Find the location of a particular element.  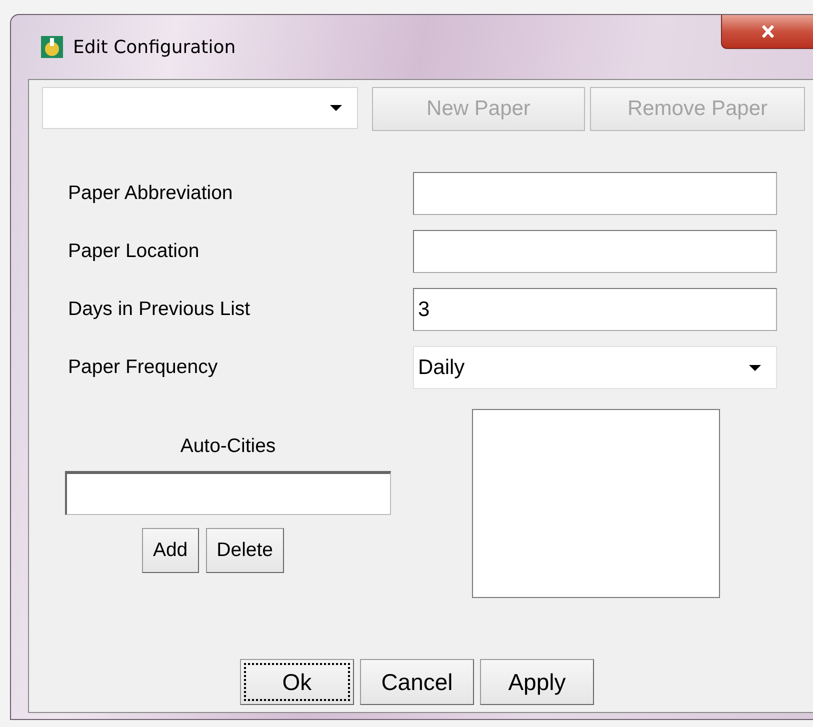

auto-cities-label: Auto-Cities is located at coordinates (228, 447).